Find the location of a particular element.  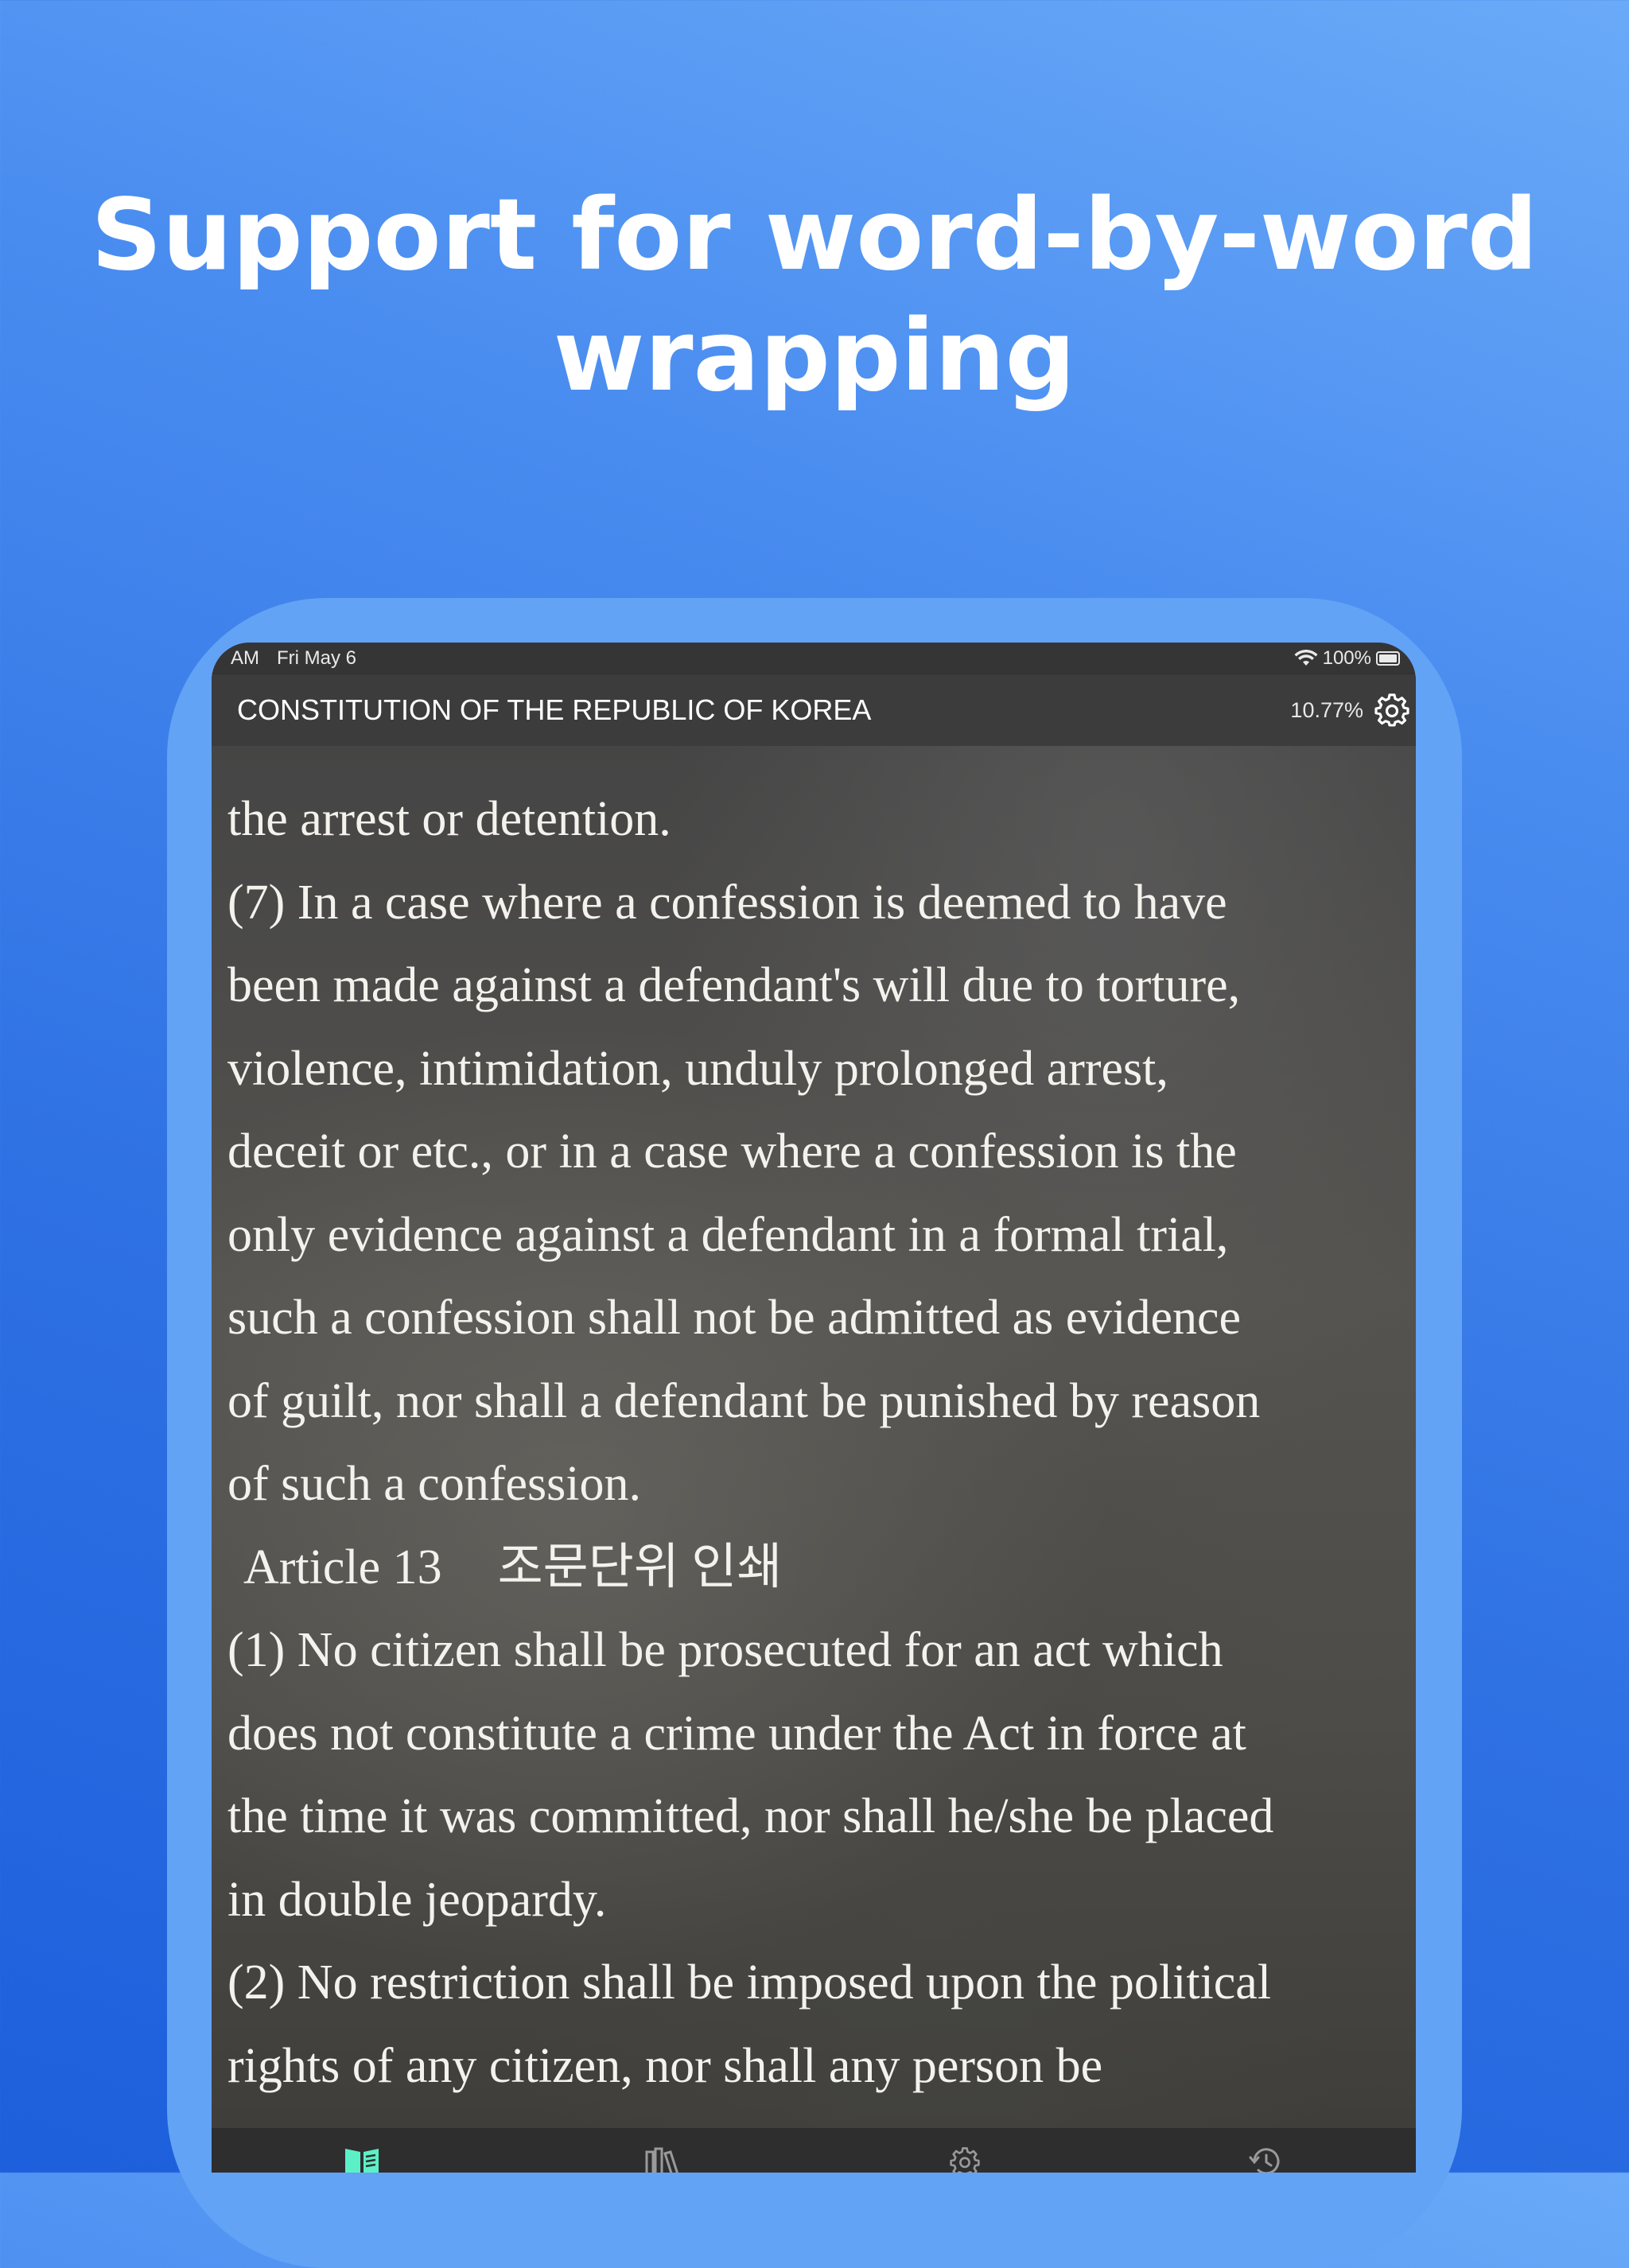

battery-percent: 100% is located at coordinates (1346, 658).